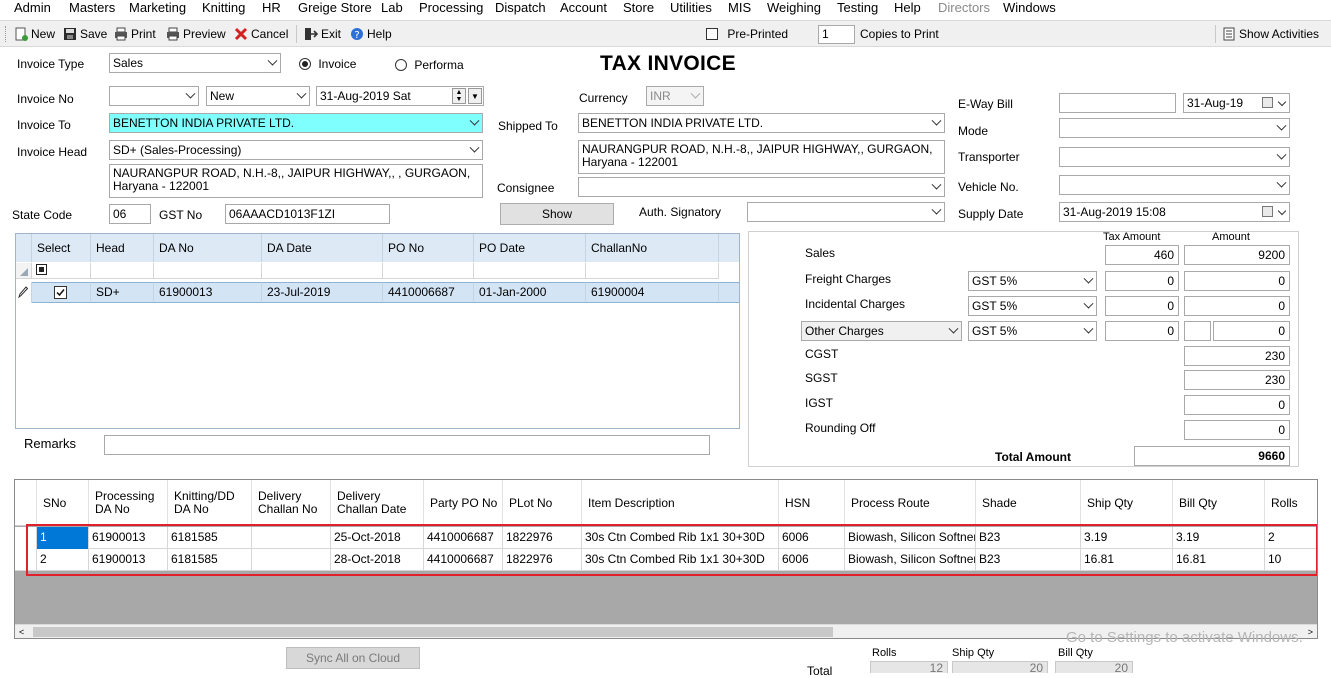  I want to click on cell-delivery-challan-date: 28-Oct-2018, so click(377, 560).